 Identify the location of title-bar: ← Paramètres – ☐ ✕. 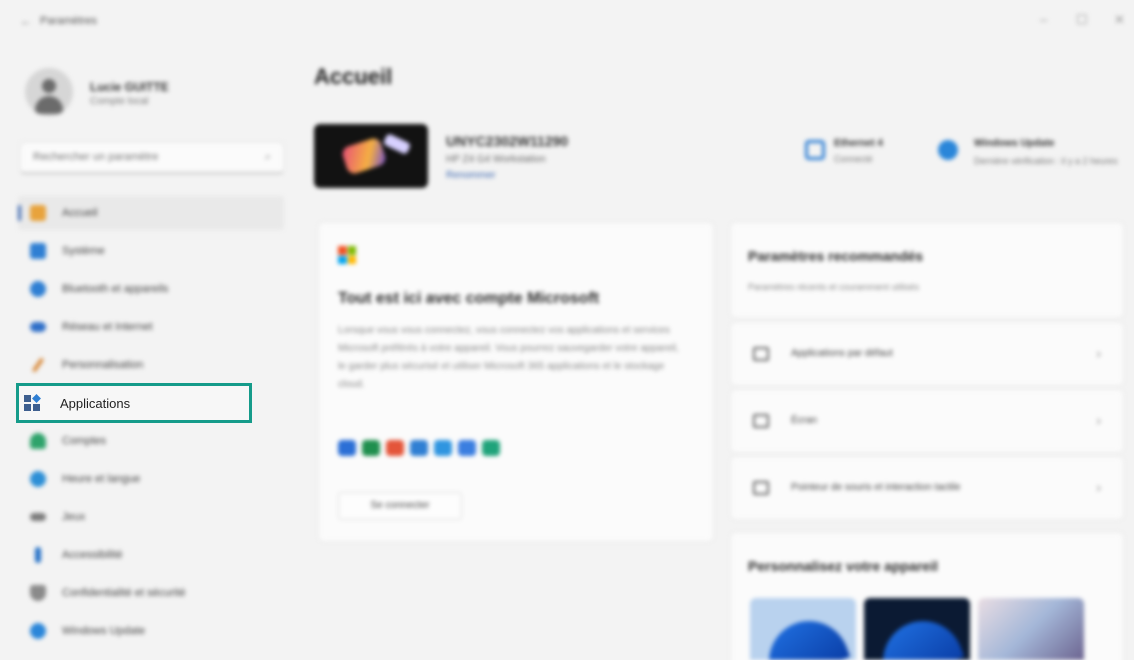
(567, 20).